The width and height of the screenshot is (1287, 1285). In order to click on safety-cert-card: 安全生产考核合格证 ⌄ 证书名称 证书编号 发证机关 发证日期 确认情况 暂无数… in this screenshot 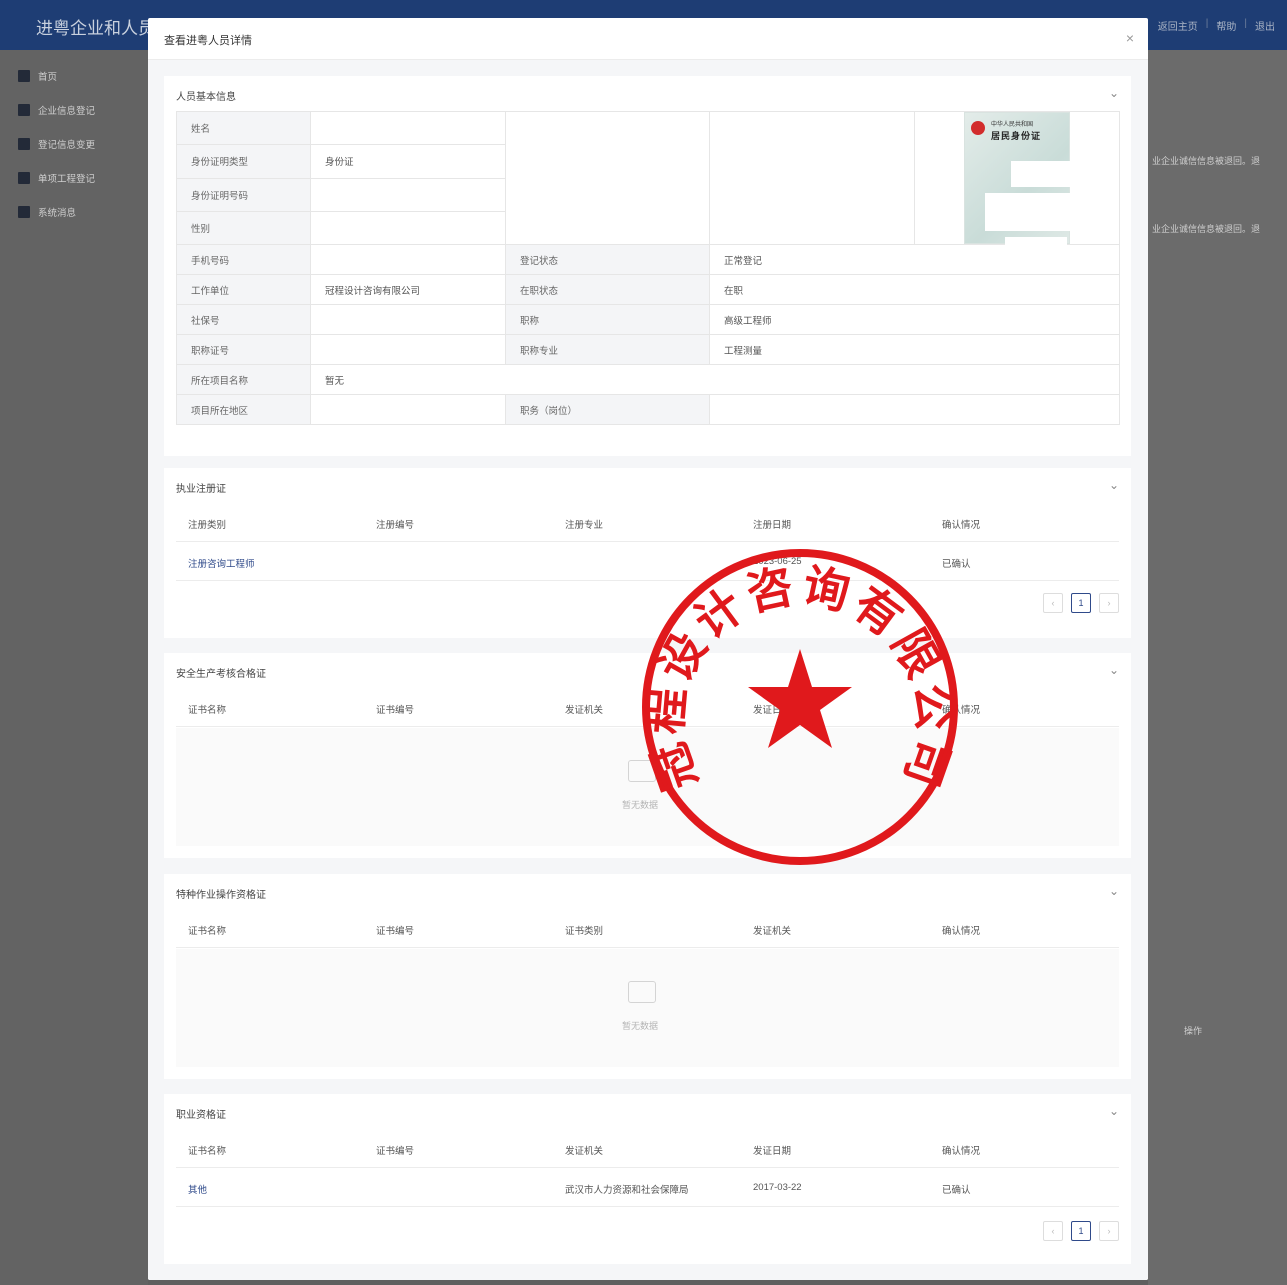, I will do `click(647, 755)`.